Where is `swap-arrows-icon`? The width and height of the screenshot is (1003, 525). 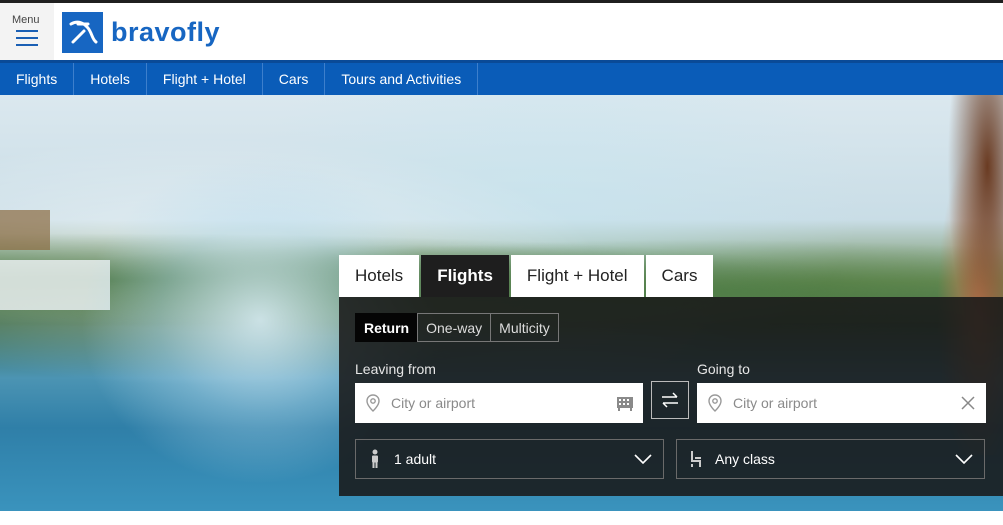
swap-arrows-icon is located at coordinates (670, 400).